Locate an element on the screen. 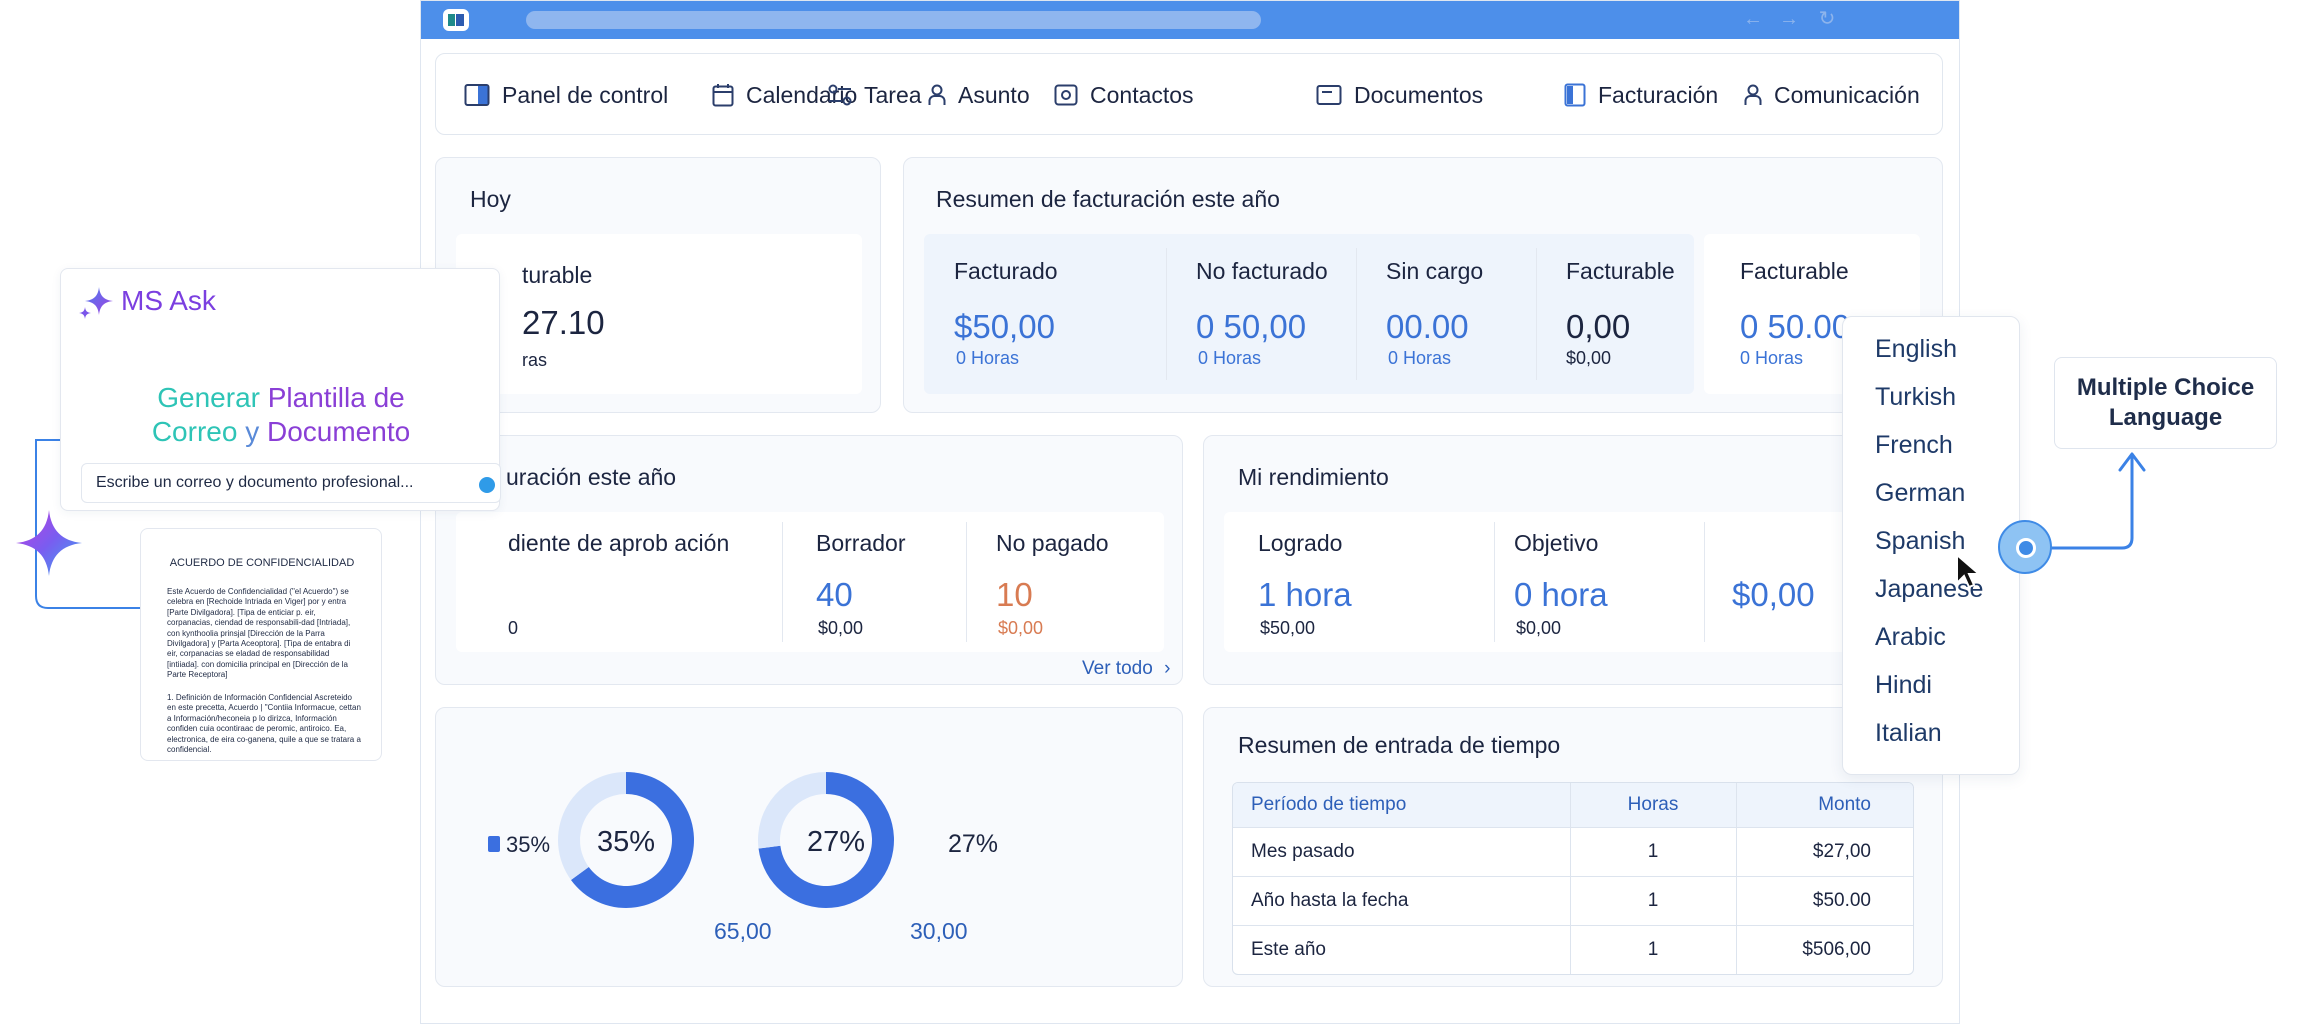 This screenshot has height=1024, width=2318. nda-title: ACUERDO DE CONFIDENCIALIDAD is located at coordinates (262, 563).